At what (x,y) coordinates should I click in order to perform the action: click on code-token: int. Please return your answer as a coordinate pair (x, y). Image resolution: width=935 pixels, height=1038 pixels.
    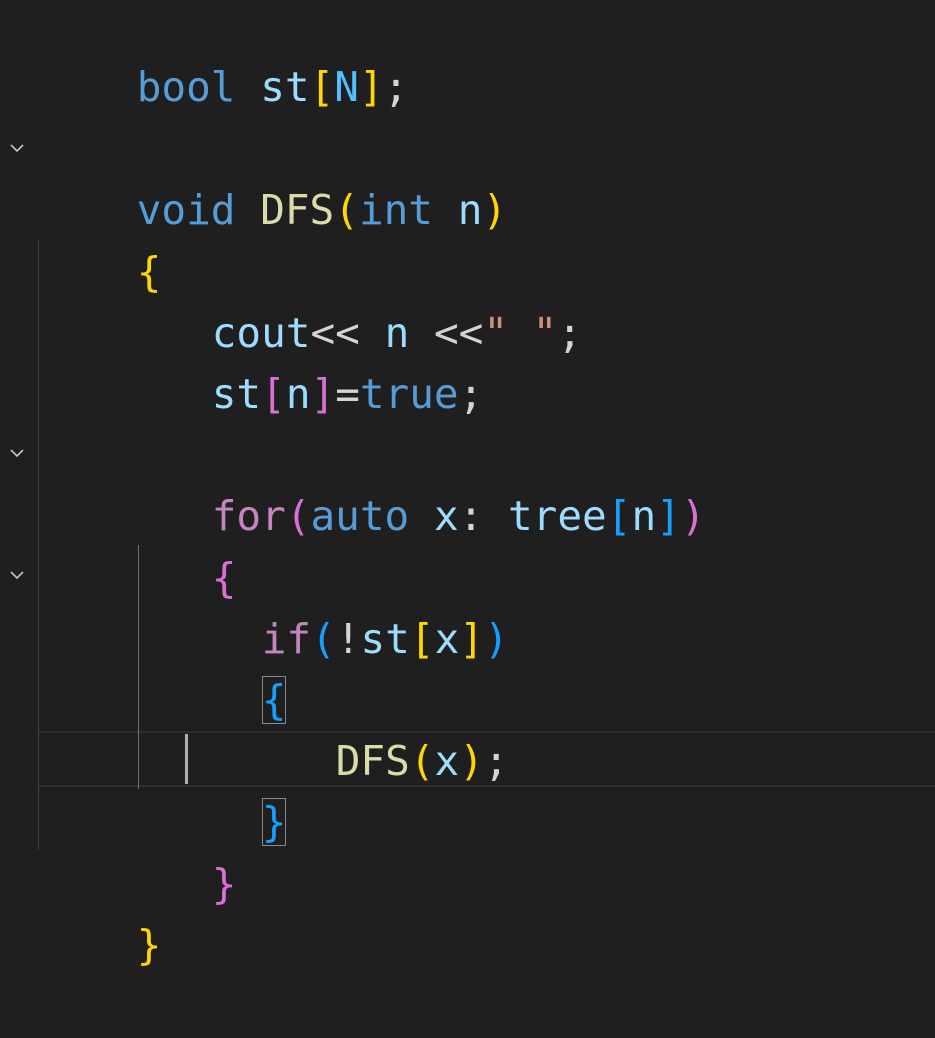
    Looking at the image, I should click on (395, 209).